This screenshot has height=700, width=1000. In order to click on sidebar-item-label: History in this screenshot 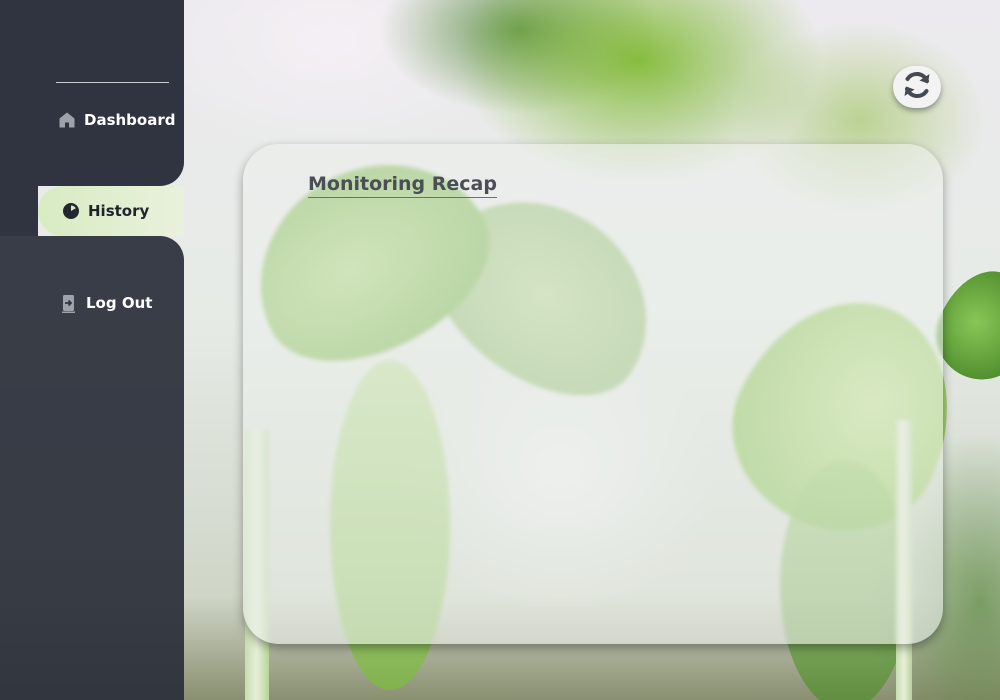, I will do `click(119, 211)`.